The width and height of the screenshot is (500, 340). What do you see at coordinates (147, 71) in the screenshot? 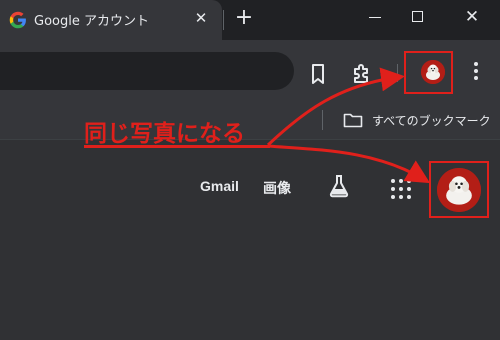
I see `address-bar` at bounding box center [147, 71].